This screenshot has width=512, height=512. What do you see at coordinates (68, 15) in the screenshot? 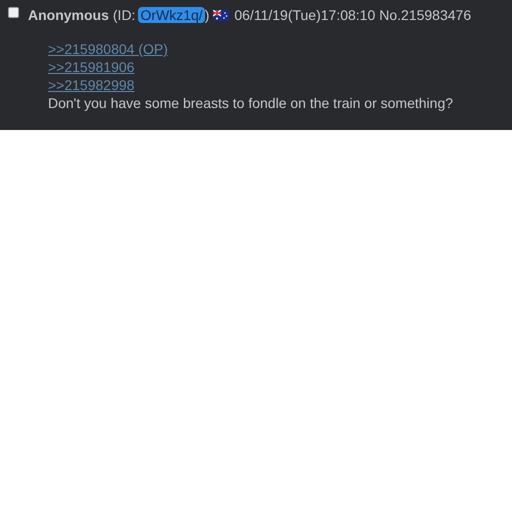
I see `poster-name: Anonymous` at bounding box center [68, 15].